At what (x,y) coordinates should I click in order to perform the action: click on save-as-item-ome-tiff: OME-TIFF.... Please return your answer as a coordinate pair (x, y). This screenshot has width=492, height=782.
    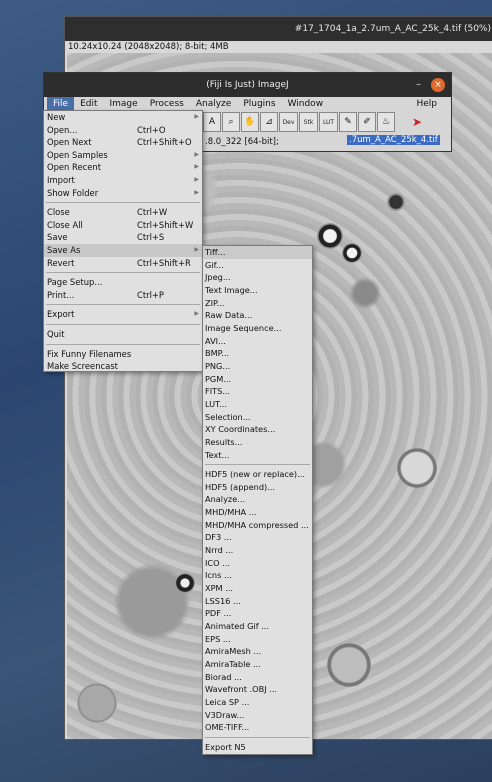
    Looking at the image, I should click on (257, 727).